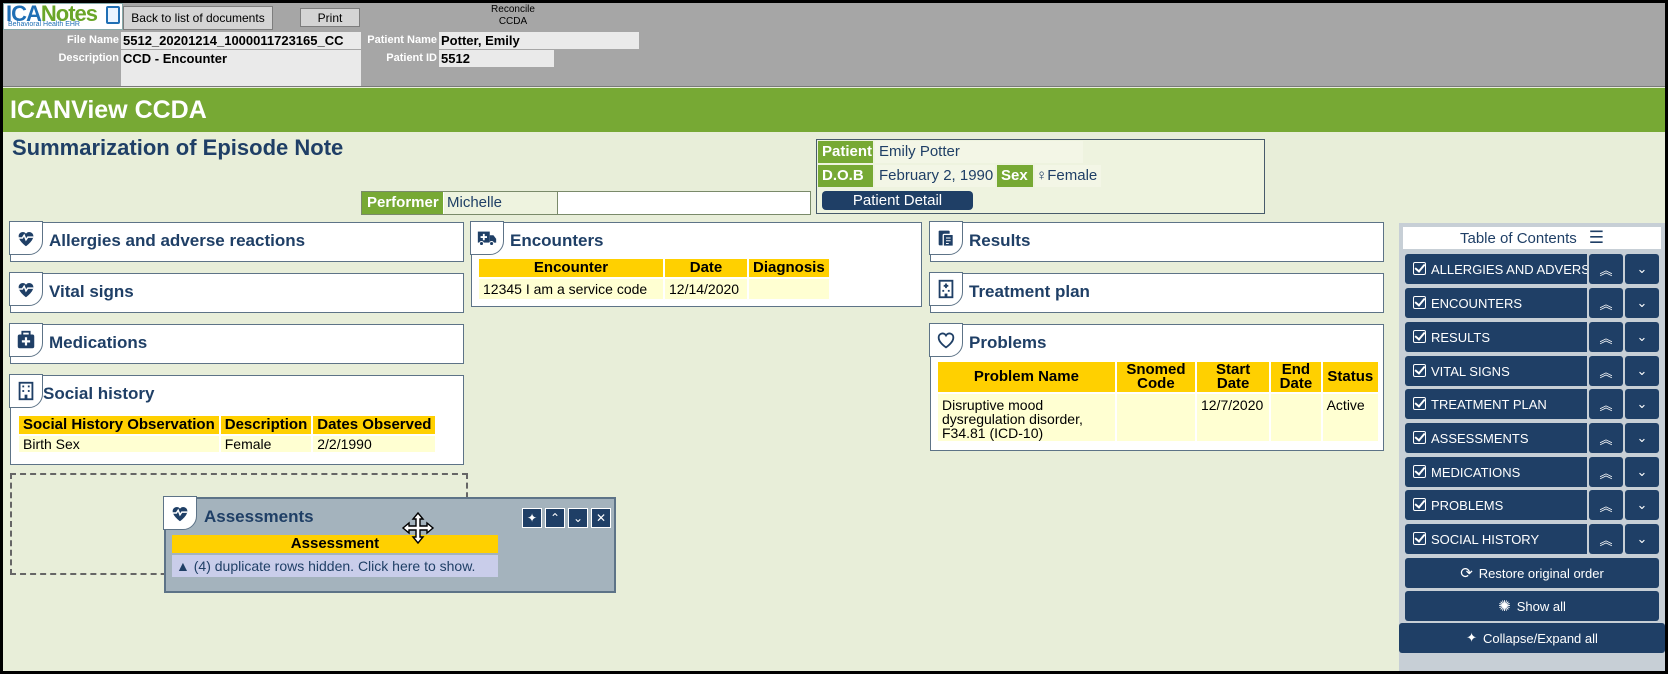 Image resolution: width=1668 pixels, height=674 pixels. Describe the element at coordinates (1496, 303) in the screenshot. I see `toc-item-encounters: ENCOUNTERS` at that location.